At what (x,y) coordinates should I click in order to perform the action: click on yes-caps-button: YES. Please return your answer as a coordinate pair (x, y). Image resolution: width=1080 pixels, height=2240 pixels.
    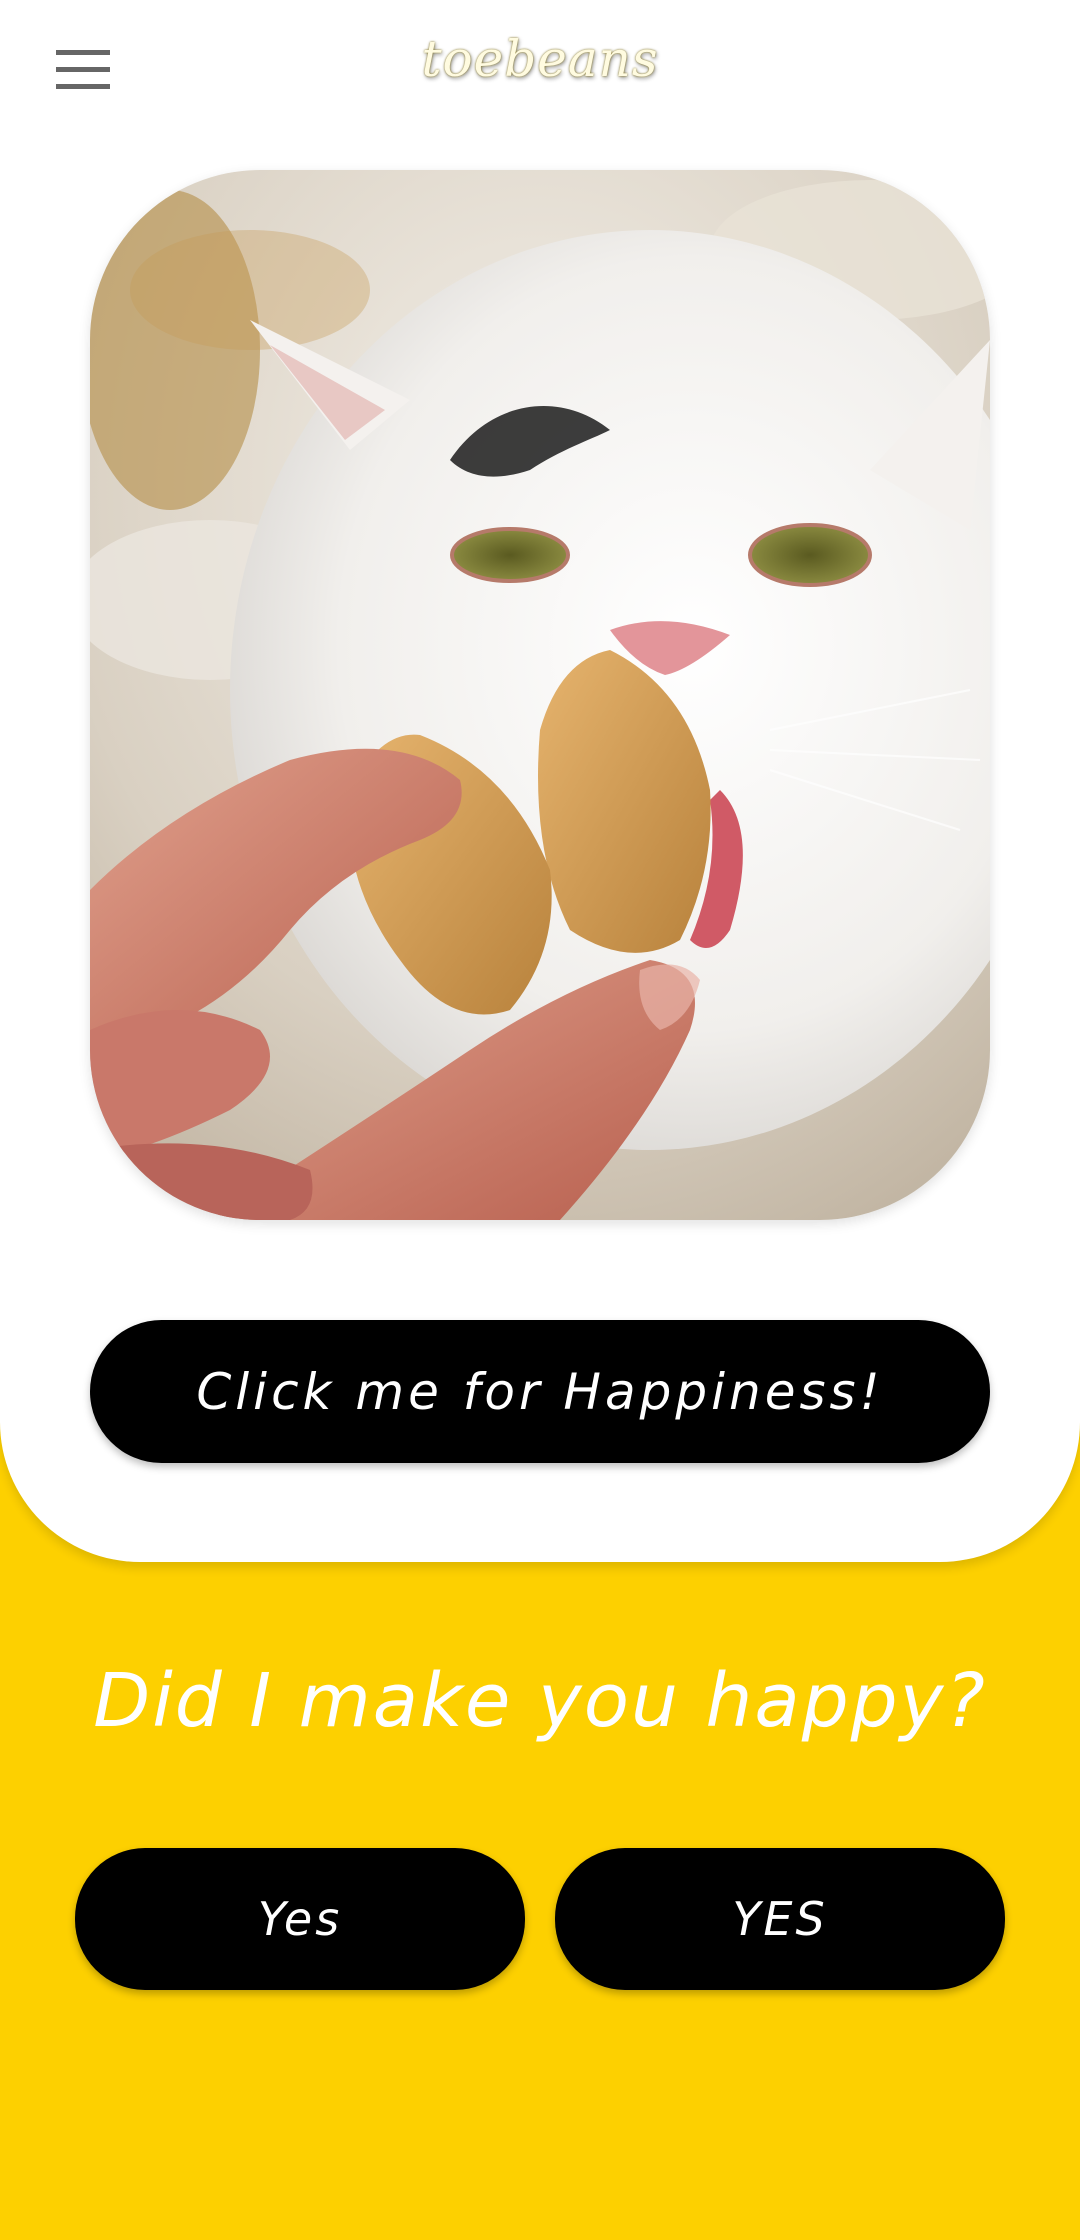
    Looking at the image, I should click on (780, 1919).